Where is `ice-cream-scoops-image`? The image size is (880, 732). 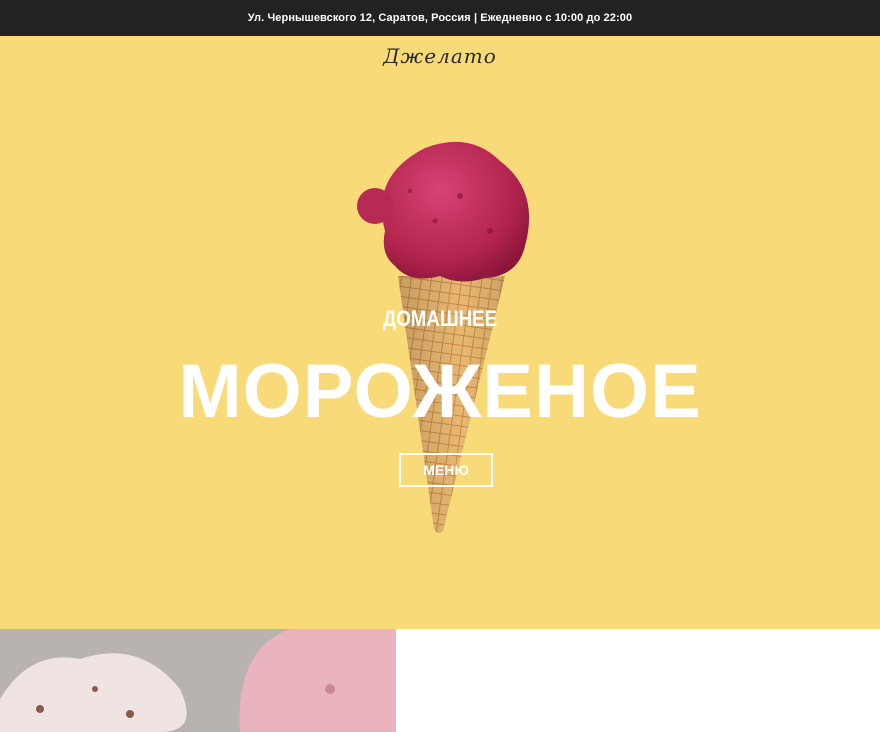 ice-cream-scoops-image is located at coordinates (198, 680).